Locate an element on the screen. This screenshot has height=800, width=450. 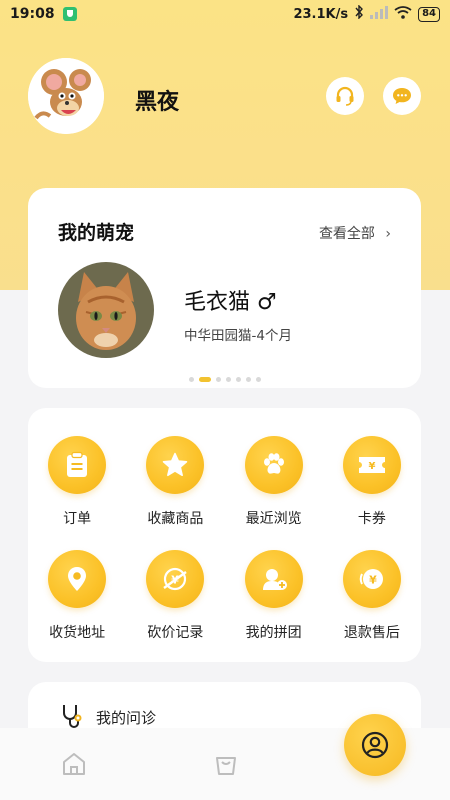
menu-item-orders: 订单 is located at coordinates (77, 482).